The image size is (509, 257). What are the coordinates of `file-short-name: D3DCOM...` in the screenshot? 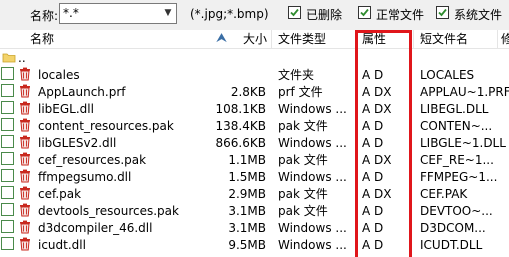 It's located at (453, 228).